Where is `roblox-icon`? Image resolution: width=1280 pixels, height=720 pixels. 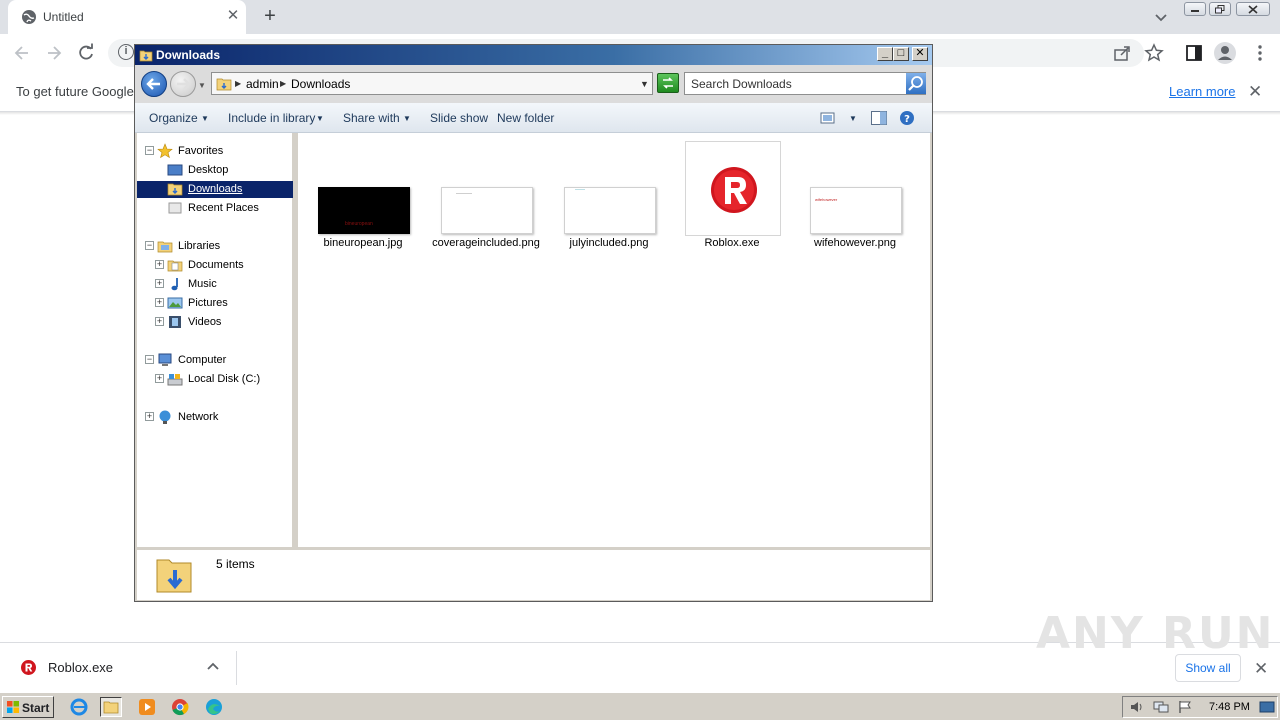 roblox-icon is located at coordinates (734, 190).